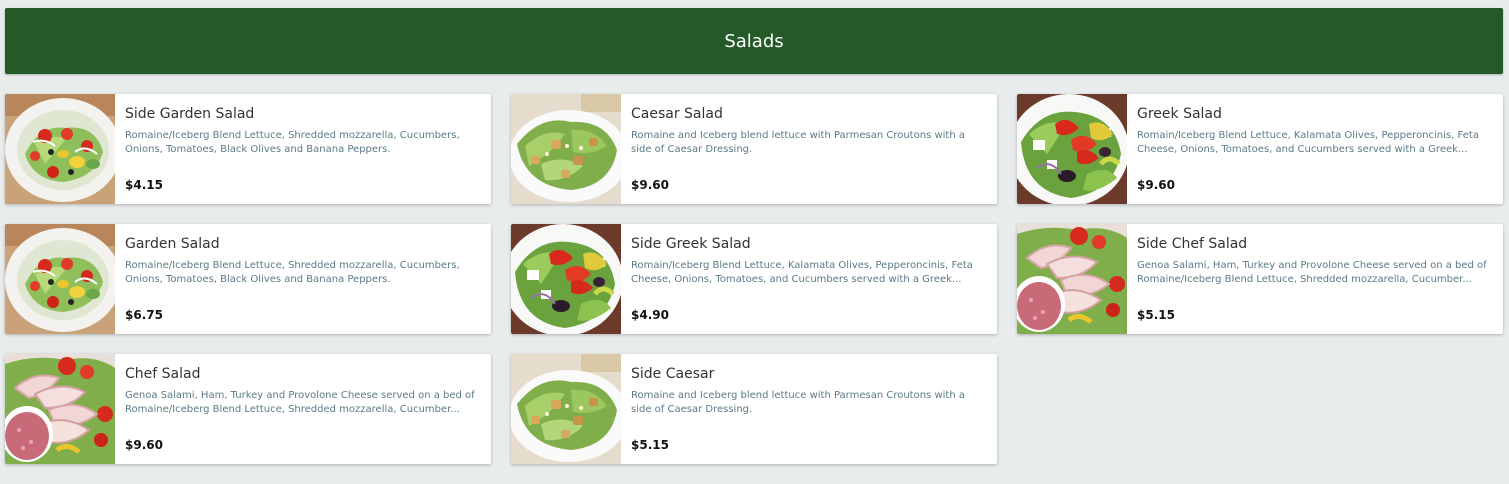 Image resolution: width=1509 pixels, height=484 pixels. I want to click on category-title: Salads, so click(754, 41).